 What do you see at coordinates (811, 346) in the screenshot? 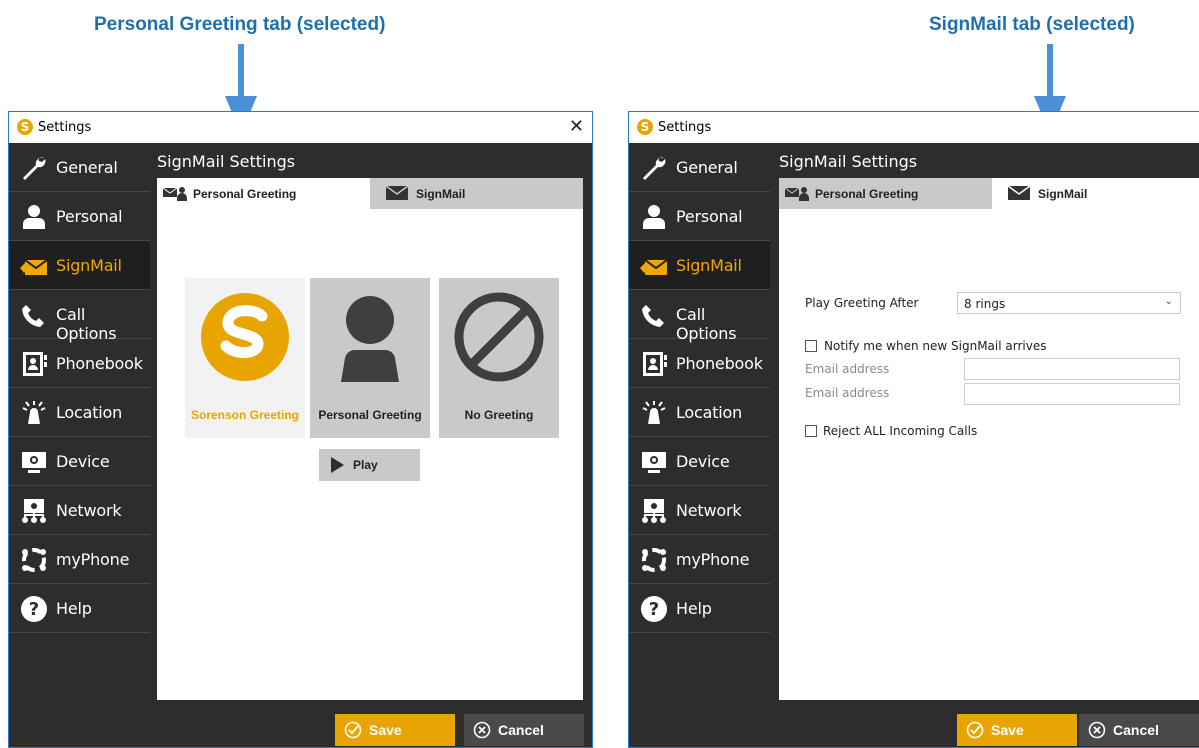
I see `notify-checkbox` at bounding box center [811, 346].